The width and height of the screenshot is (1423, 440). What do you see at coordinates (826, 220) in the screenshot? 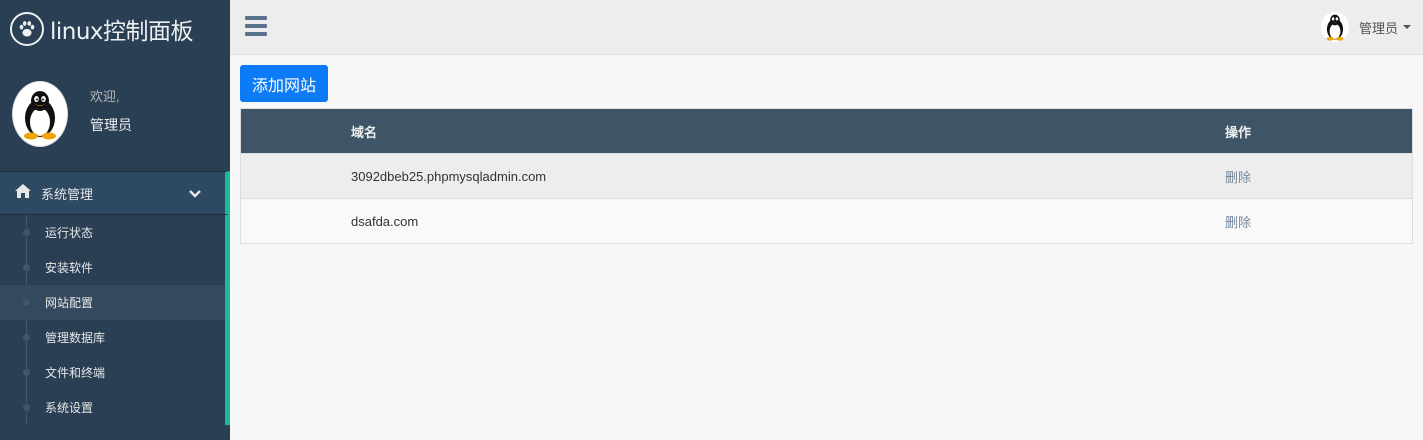
I see `table-row: dsafda.com 删除` at bounding box center [826, 220].